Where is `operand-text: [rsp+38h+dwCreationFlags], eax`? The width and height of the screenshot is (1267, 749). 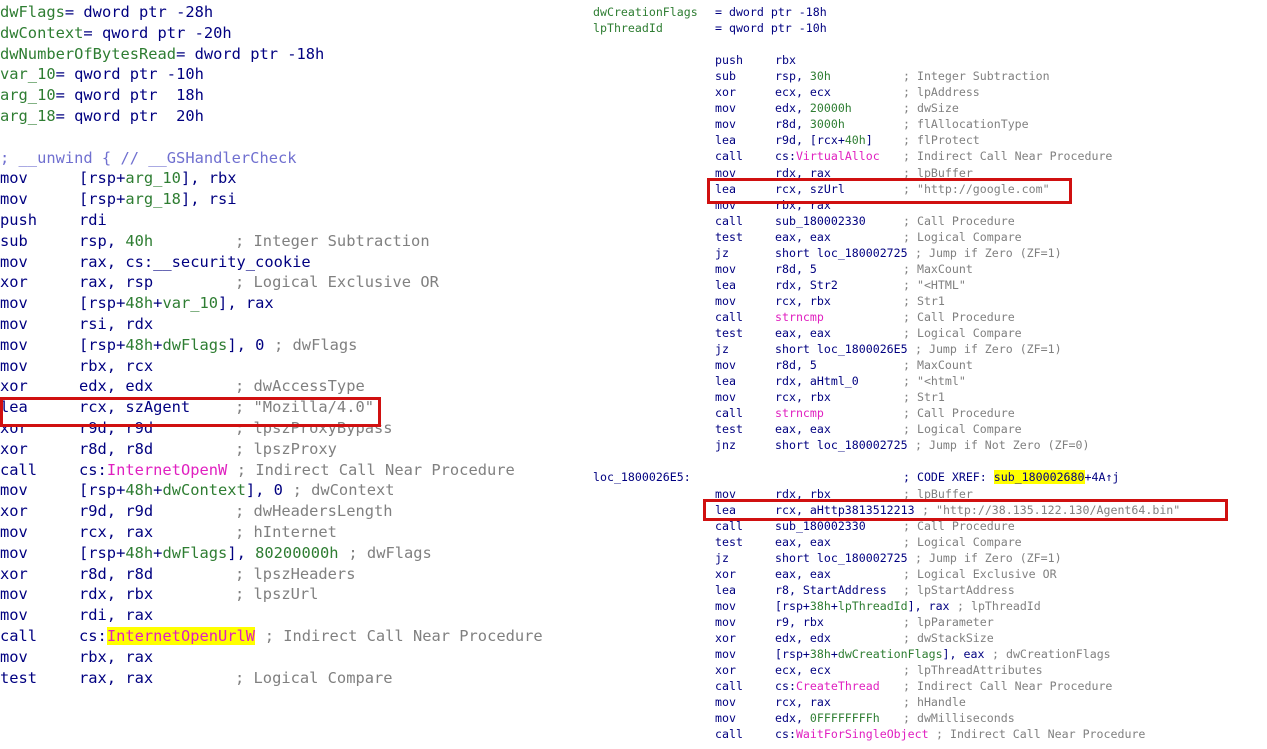
operand-text: [rsp+38h+dwCreationFlags], eax is located at coordinates (880, 654).